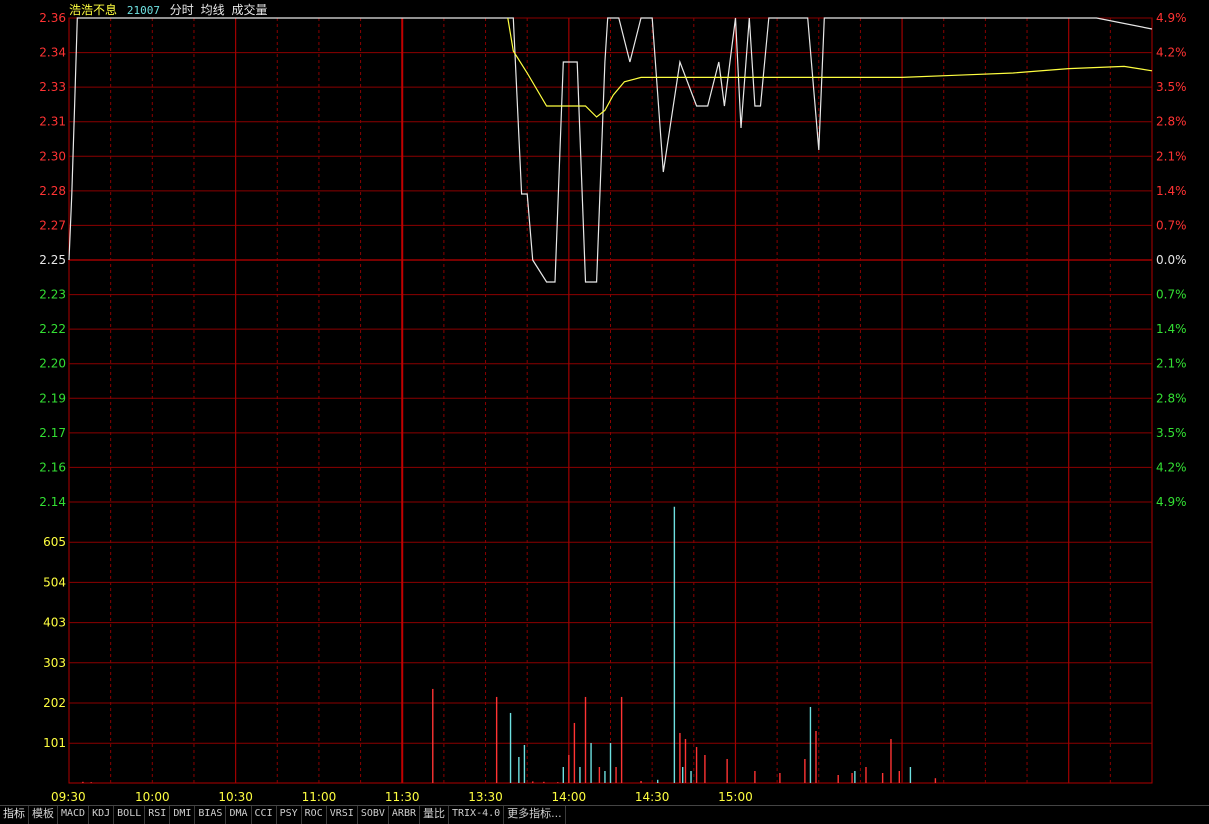  What do you see at coordinates (54, 703) in the screenshot?
I see `volume-tick-label: 202` at bounding box center [54, 703].